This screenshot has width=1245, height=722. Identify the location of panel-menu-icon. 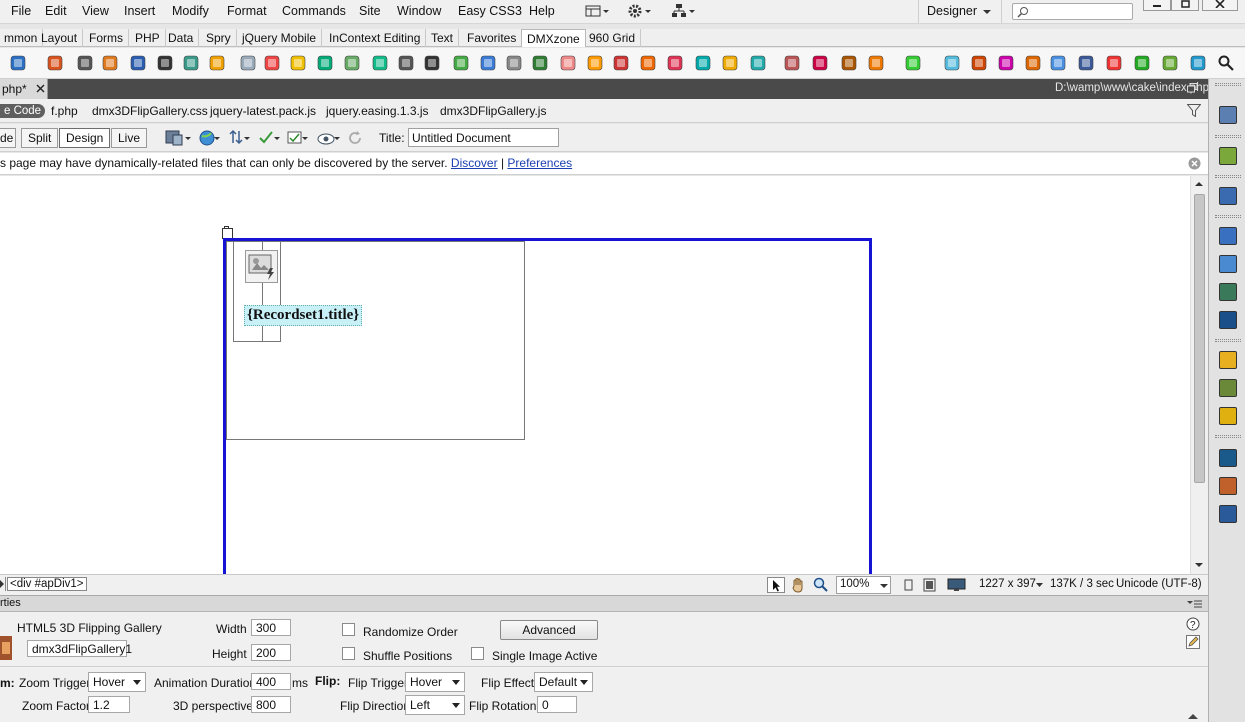
(1194, 604).